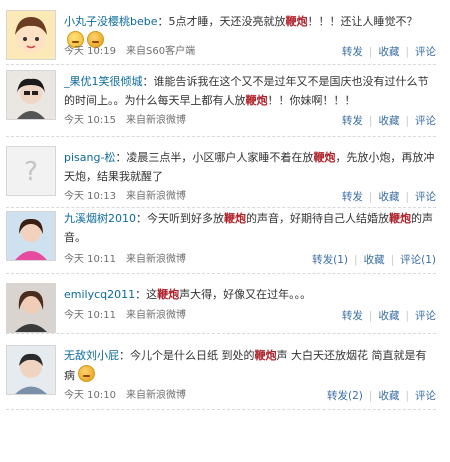 This screenshot has width=450, height=462. I want to click on avatar-cartoon-girl-icon, so click(31, 35).